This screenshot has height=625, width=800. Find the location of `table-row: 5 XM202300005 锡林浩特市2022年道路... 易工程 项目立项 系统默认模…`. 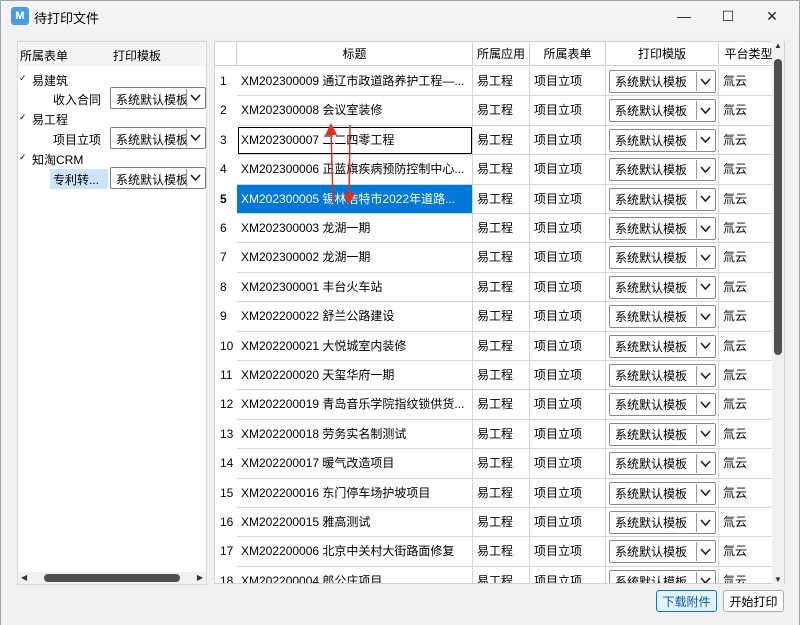

table-row: 5 XM202300005 锡林浩特市2022年道路... 易工程 项目立项 系统默认模… is located at coordinates (499, 199).